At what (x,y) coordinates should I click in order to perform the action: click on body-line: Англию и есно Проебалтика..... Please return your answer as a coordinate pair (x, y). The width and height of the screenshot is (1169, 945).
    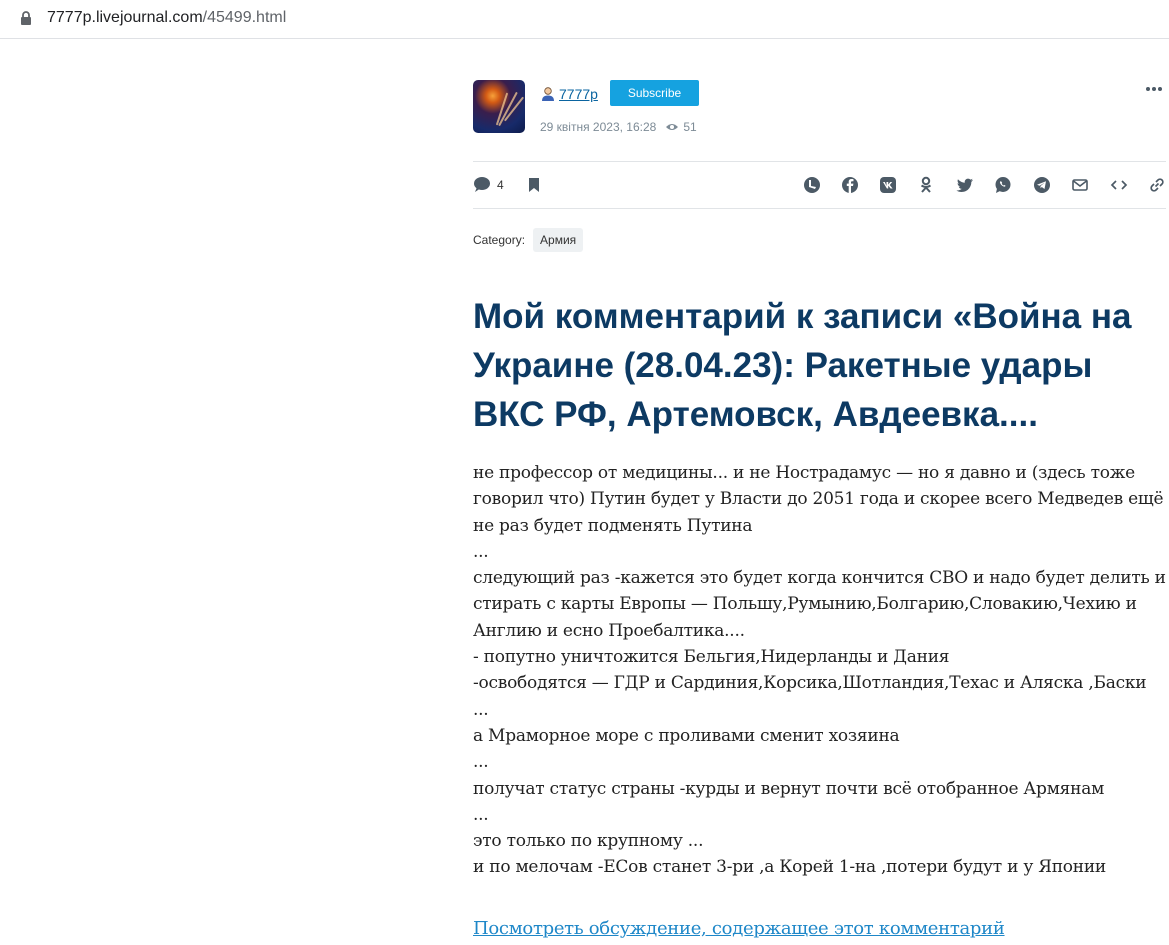
    Looking at the image, I should click on (609, 630).